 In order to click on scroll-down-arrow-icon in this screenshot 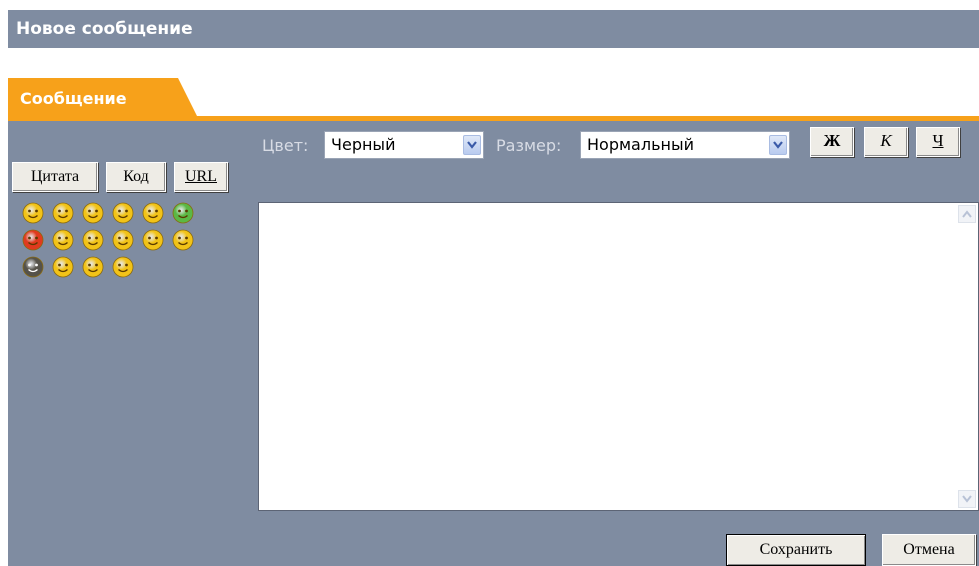, I will do `click(967, 499)`.